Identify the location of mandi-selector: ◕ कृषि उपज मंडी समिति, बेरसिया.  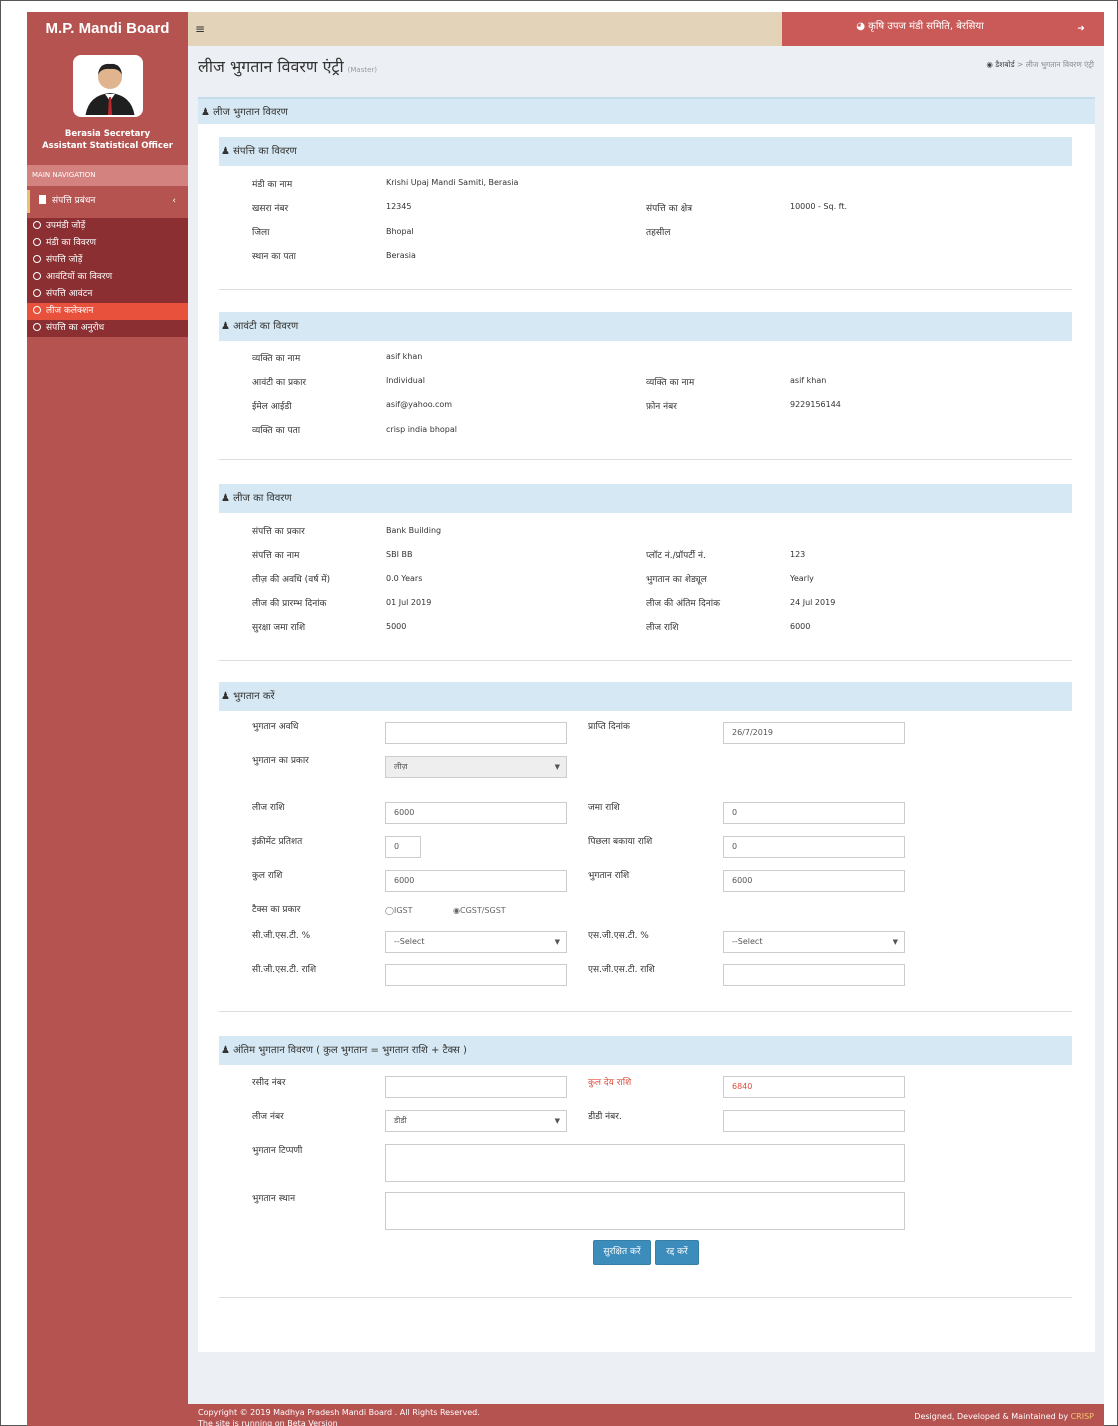
(920, 29).